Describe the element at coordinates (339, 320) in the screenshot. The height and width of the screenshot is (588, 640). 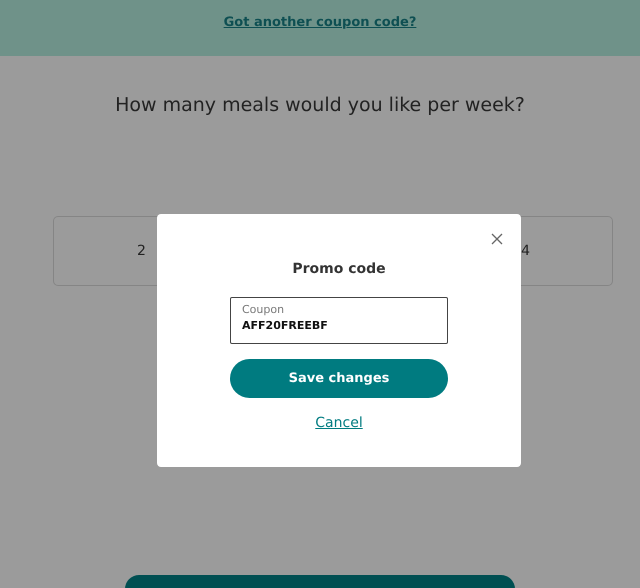
I see `coupon-field: Coupon AFF20FREEBF` at that location.